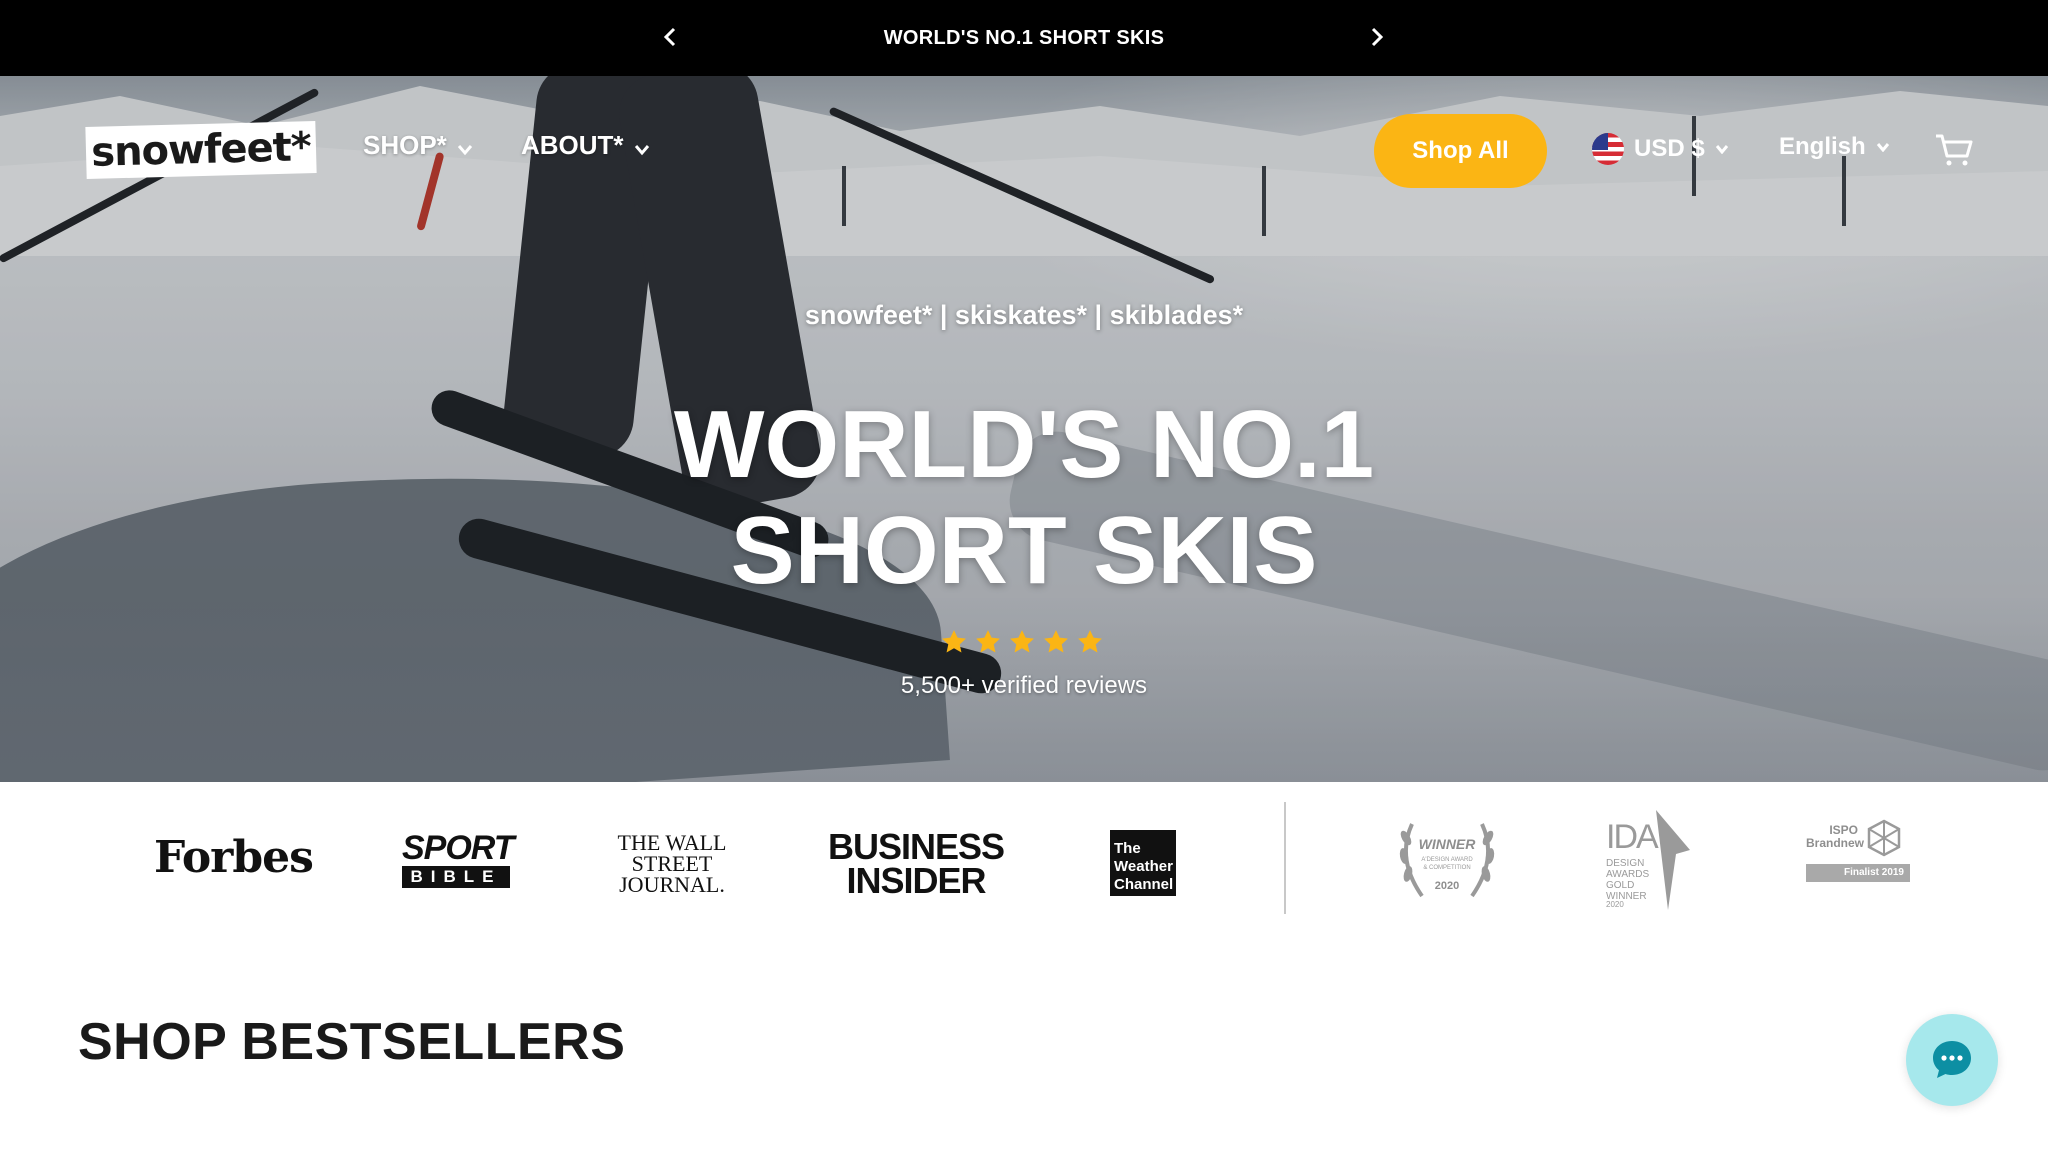  What do you see at coordinates (916, 863) in the screenshot?
I see `business-insider-logo: BUSINESS INSIDER` at bounding box center [916, 863].